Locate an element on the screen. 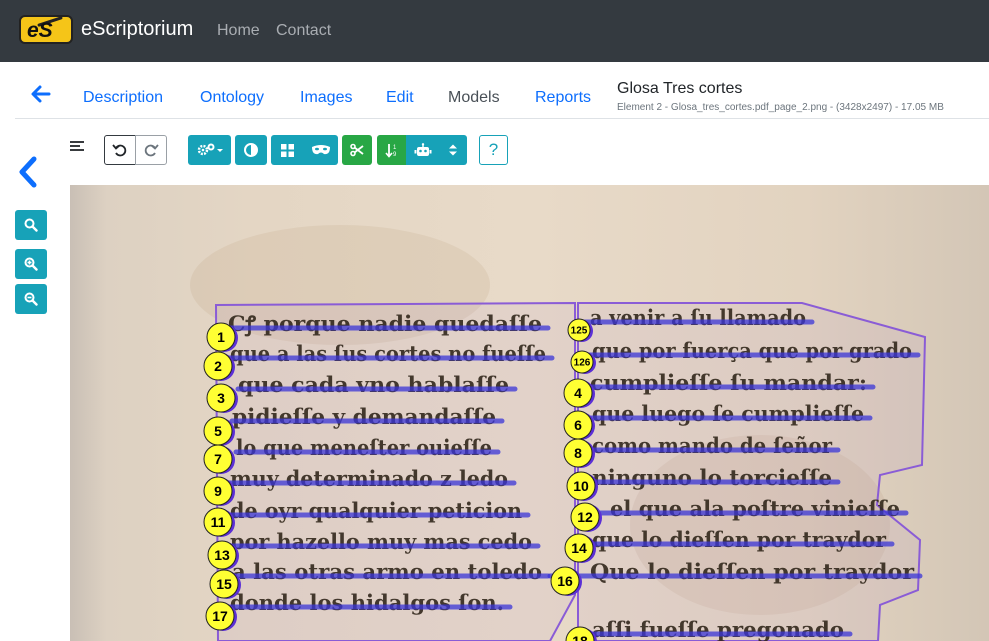 Image resolution: width=989 pixels, height=641 pixels. left-line-number: 9 is located at coordinates (218, 491).